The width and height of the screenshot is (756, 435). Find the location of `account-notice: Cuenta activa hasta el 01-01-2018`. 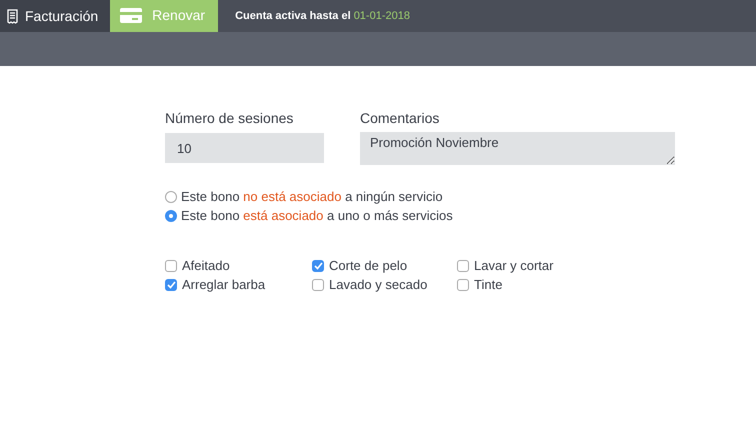

account-notice: Cuenta activa hasta el 01-01-2018 is located at coordinates (322, 16).